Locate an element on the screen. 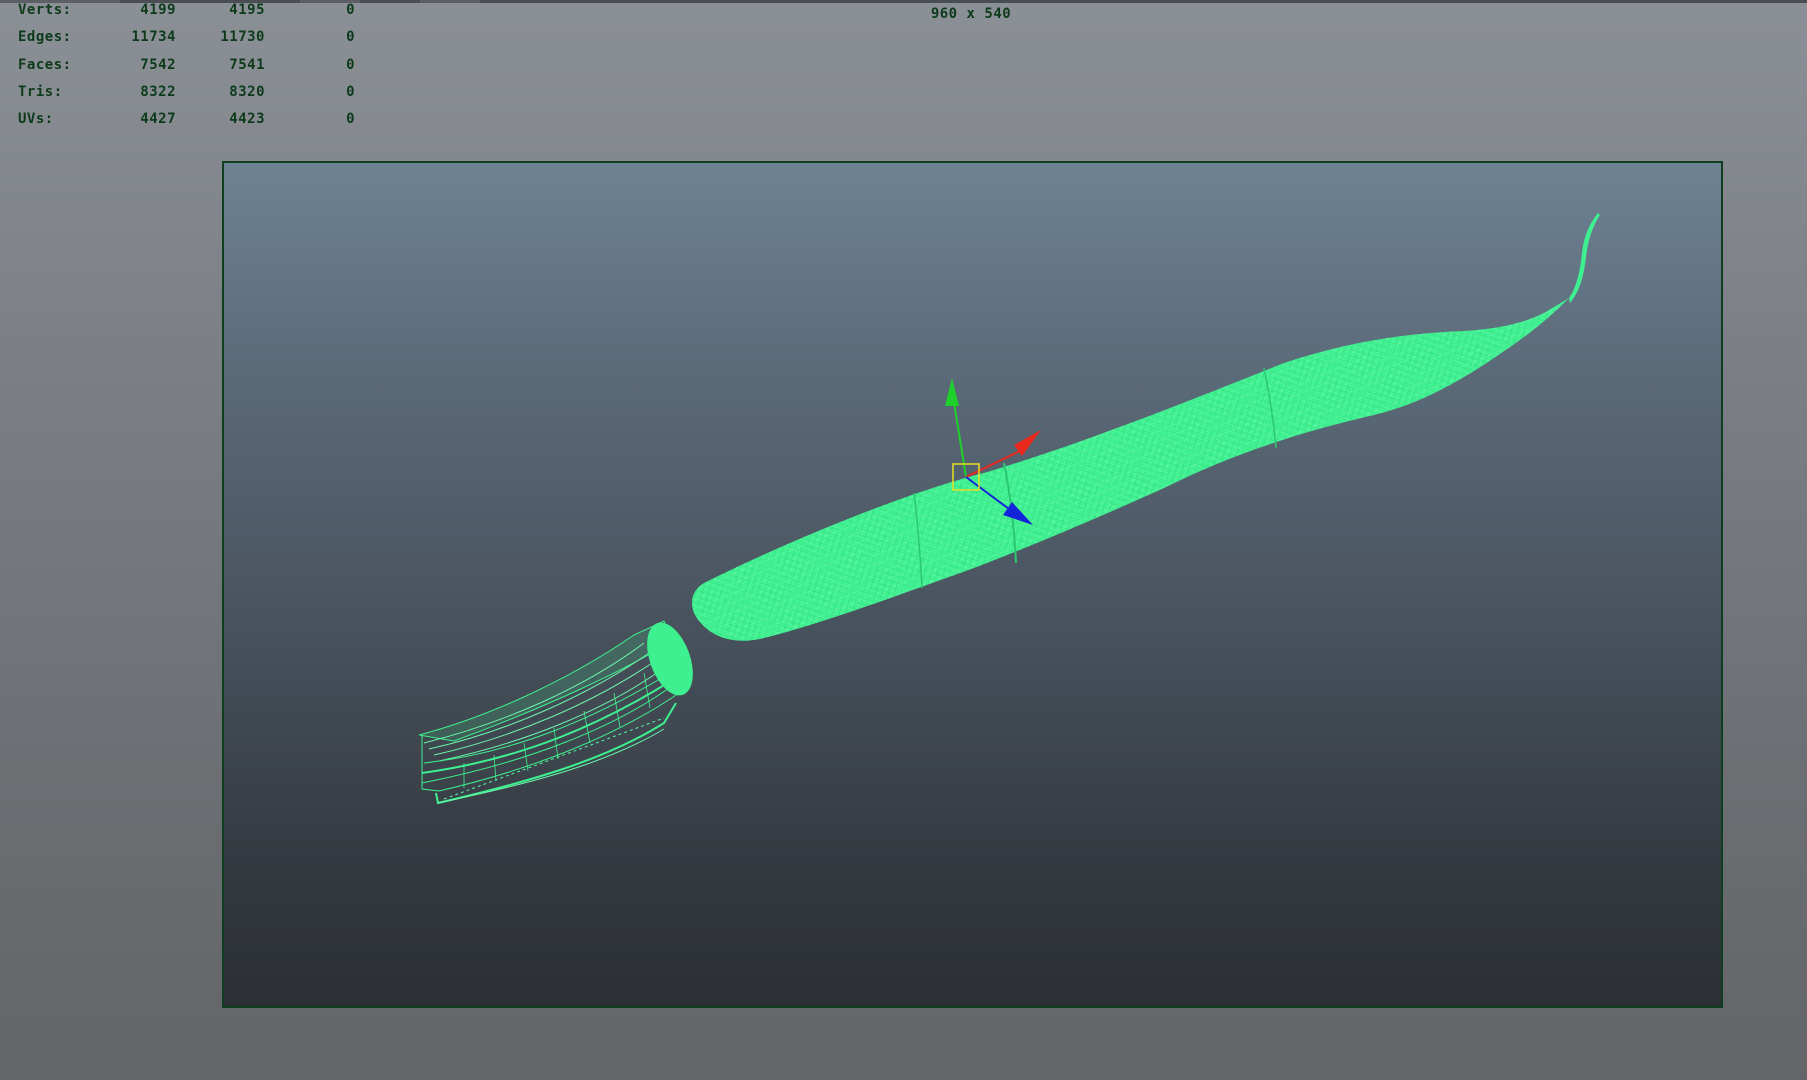  resolution-gate-label: 960 x 540 is located at coordinates (971, 14).